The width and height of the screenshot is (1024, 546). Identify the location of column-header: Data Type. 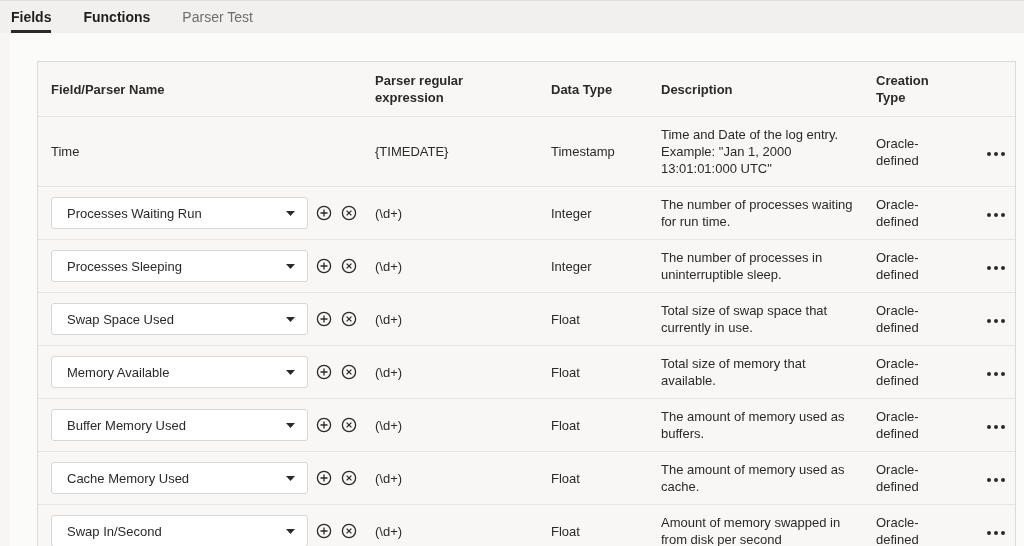
(582, 89).